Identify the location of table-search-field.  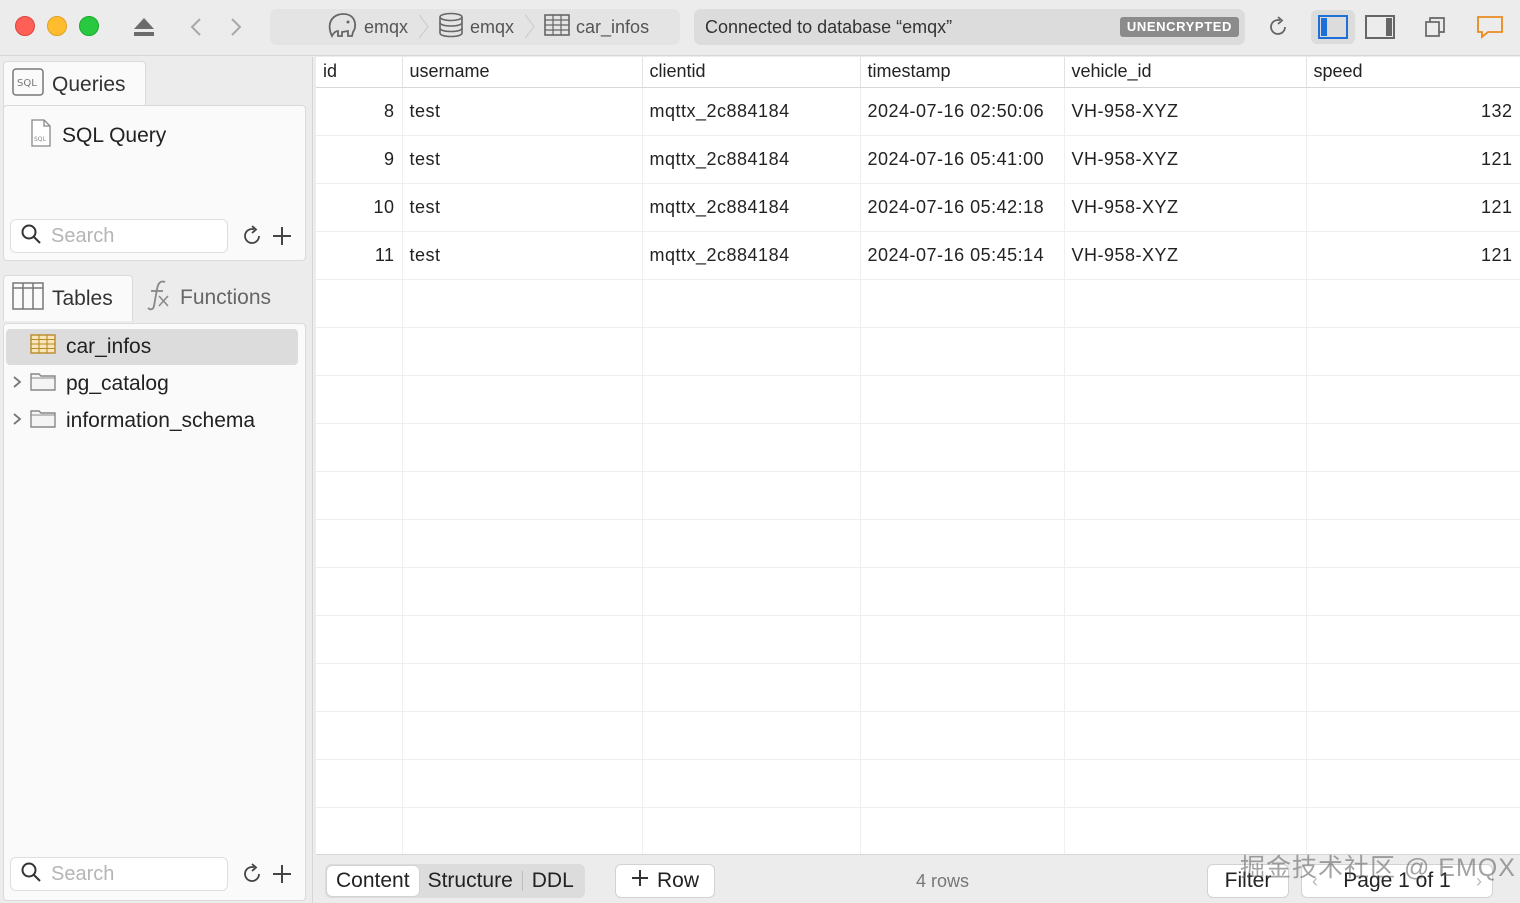
(119, 874).